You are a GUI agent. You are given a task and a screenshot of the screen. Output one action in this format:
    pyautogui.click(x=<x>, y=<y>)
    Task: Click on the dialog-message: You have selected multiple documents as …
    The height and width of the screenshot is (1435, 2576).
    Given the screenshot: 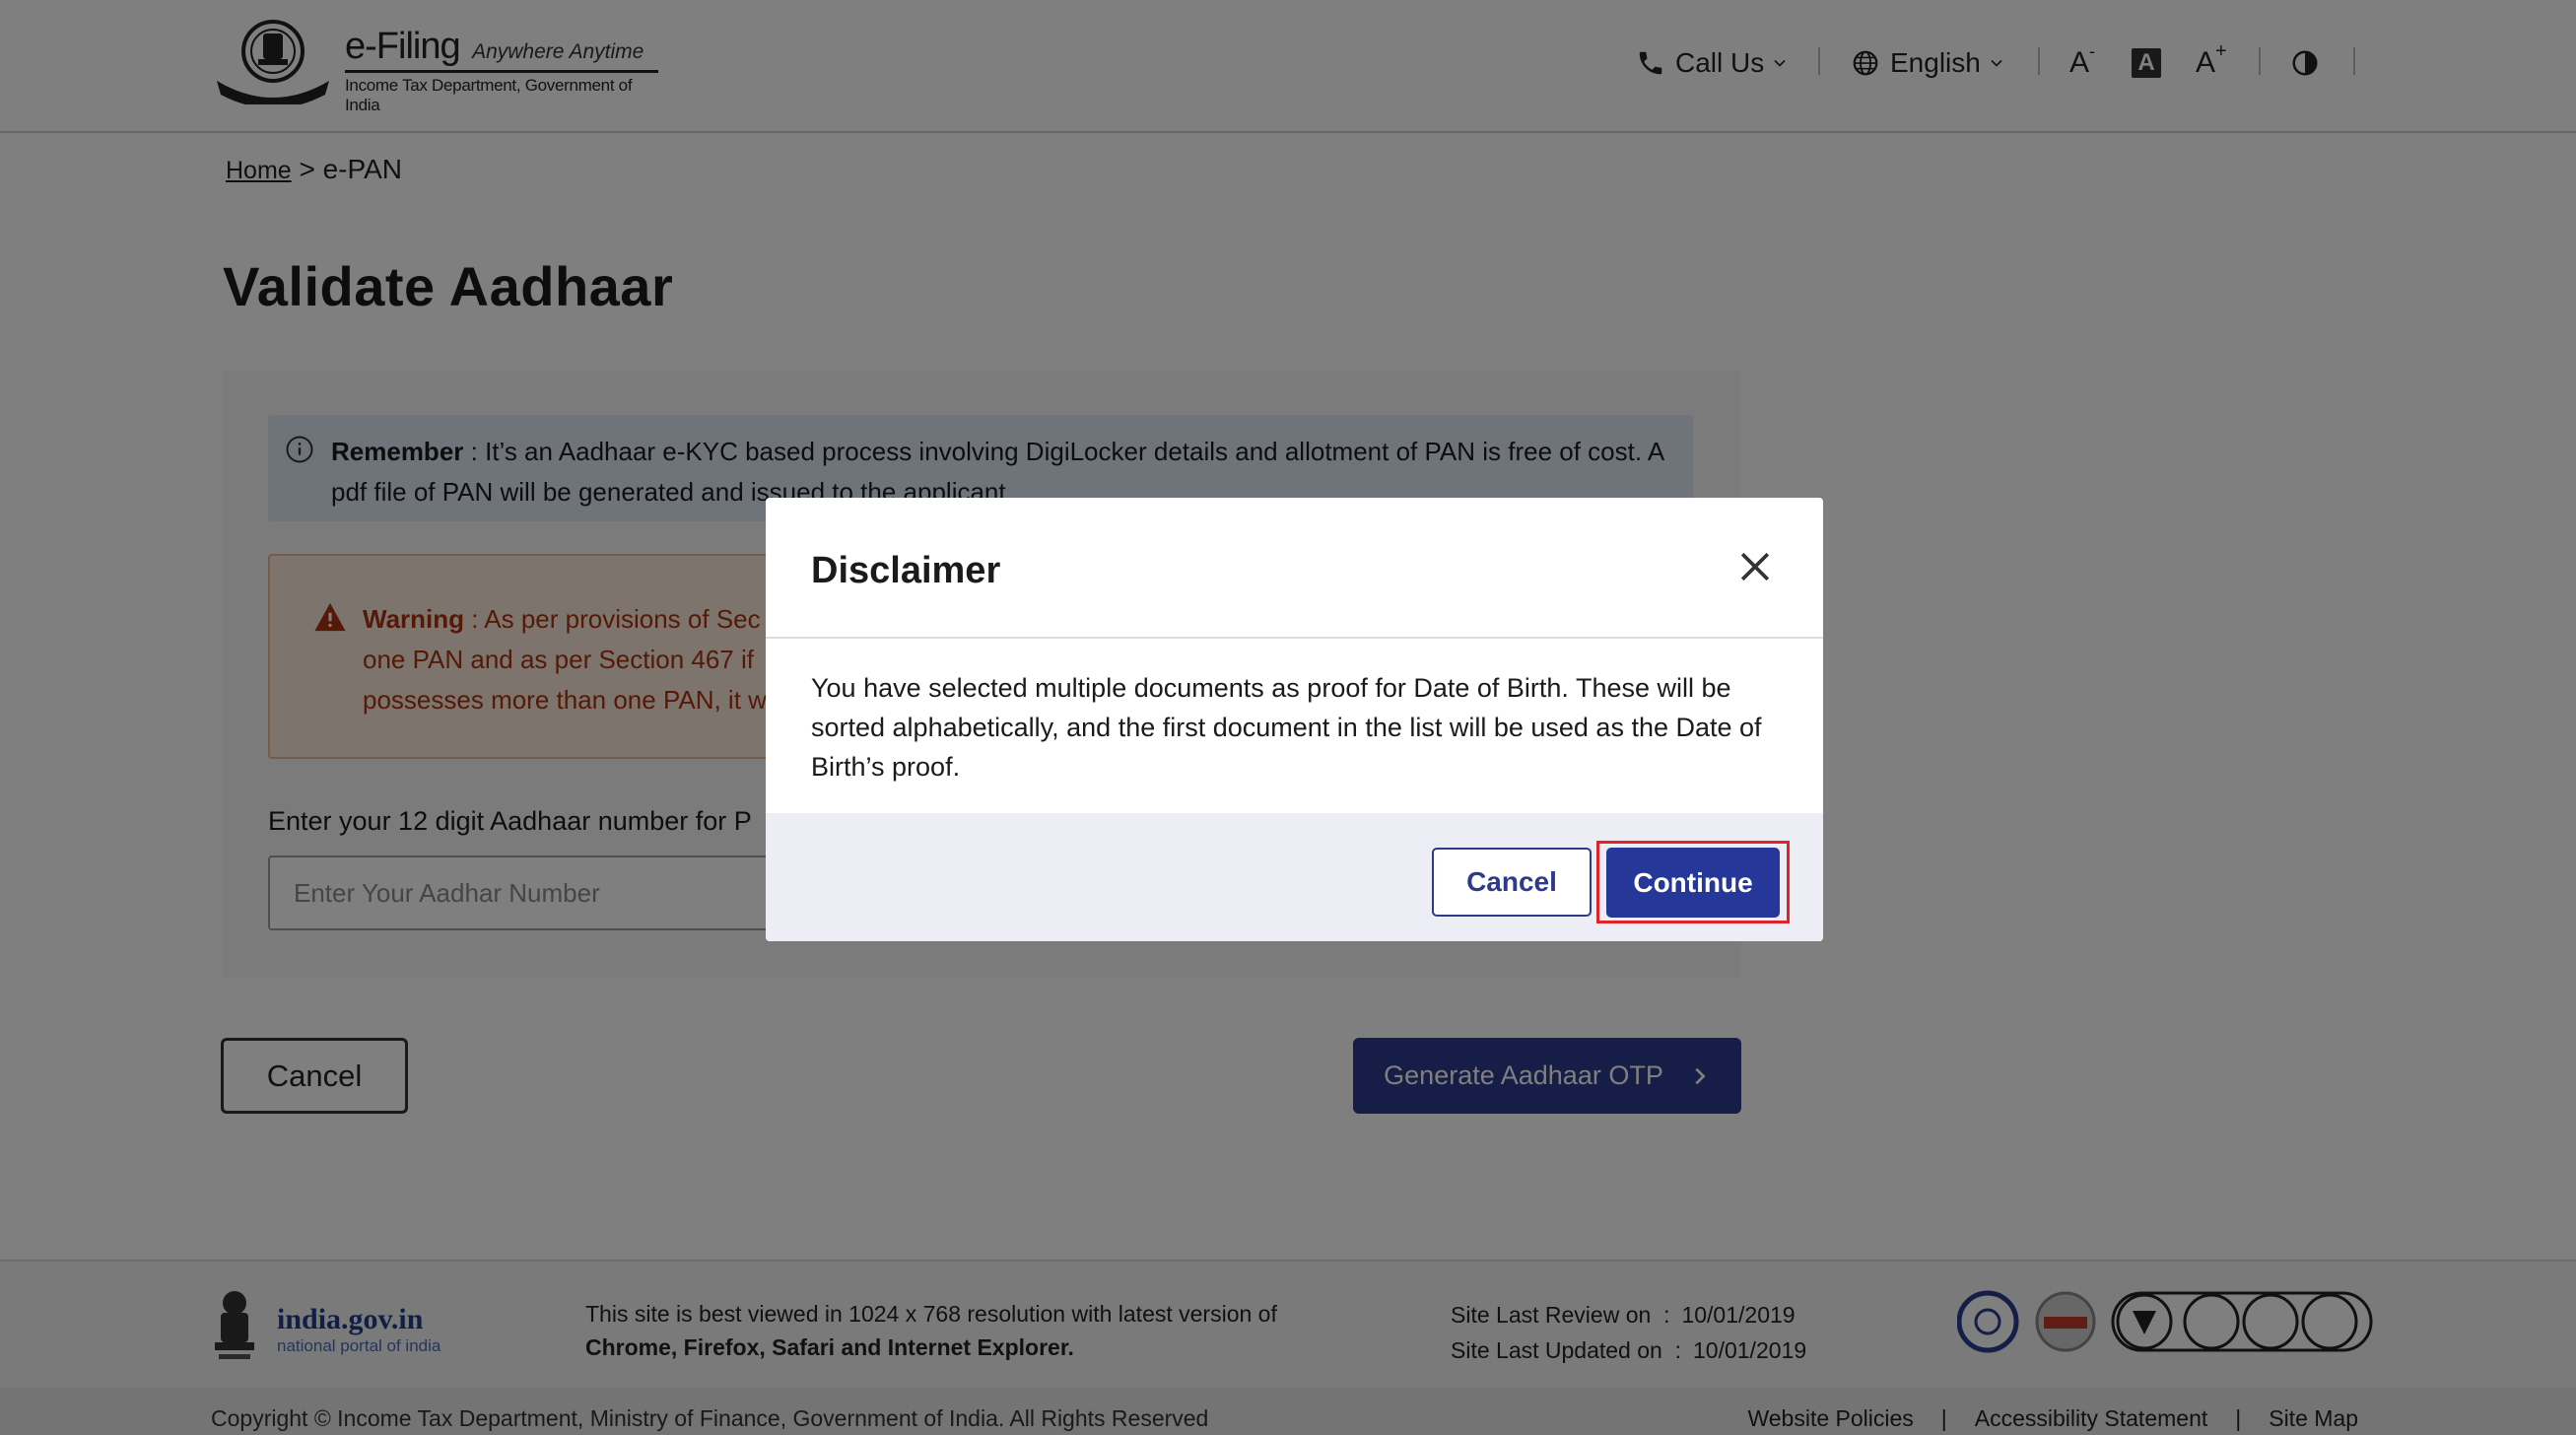 What is the action you would take?
    pyautogui.click(x=1286, y=727)
    